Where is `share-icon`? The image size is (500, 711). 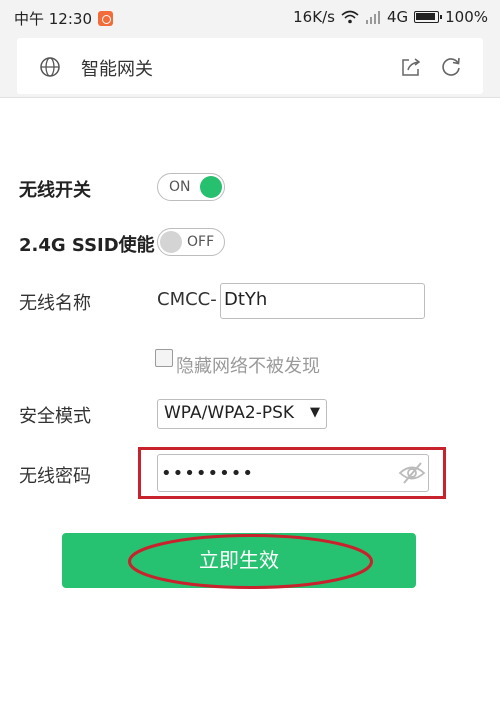
share-icon is located at coordinates (411, 67).